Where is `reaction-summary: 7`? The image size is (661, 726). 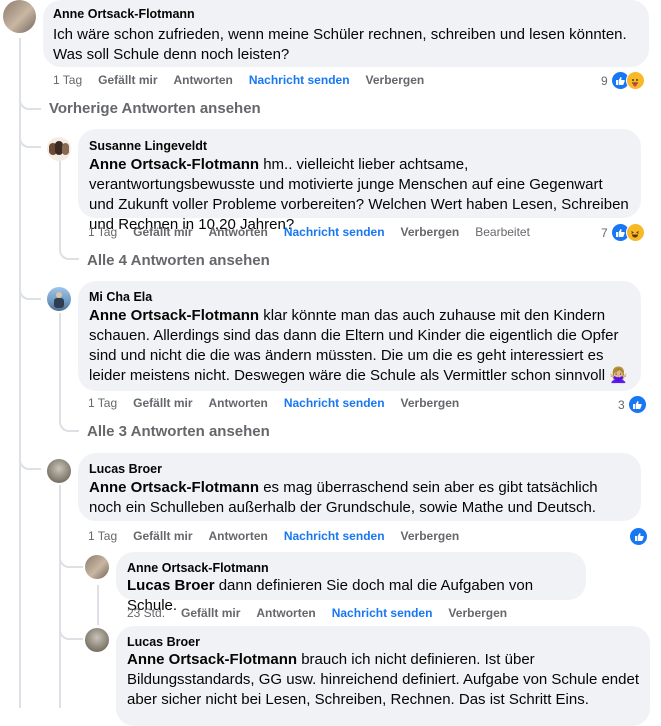
reaction-summary: 7 is located at coordinates (623, 232).